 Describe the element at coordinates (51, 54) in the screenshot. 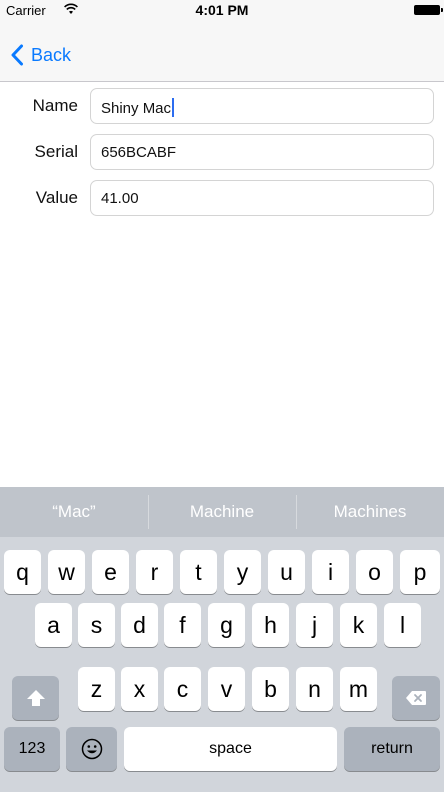

I see `back-label: Back` at that location.